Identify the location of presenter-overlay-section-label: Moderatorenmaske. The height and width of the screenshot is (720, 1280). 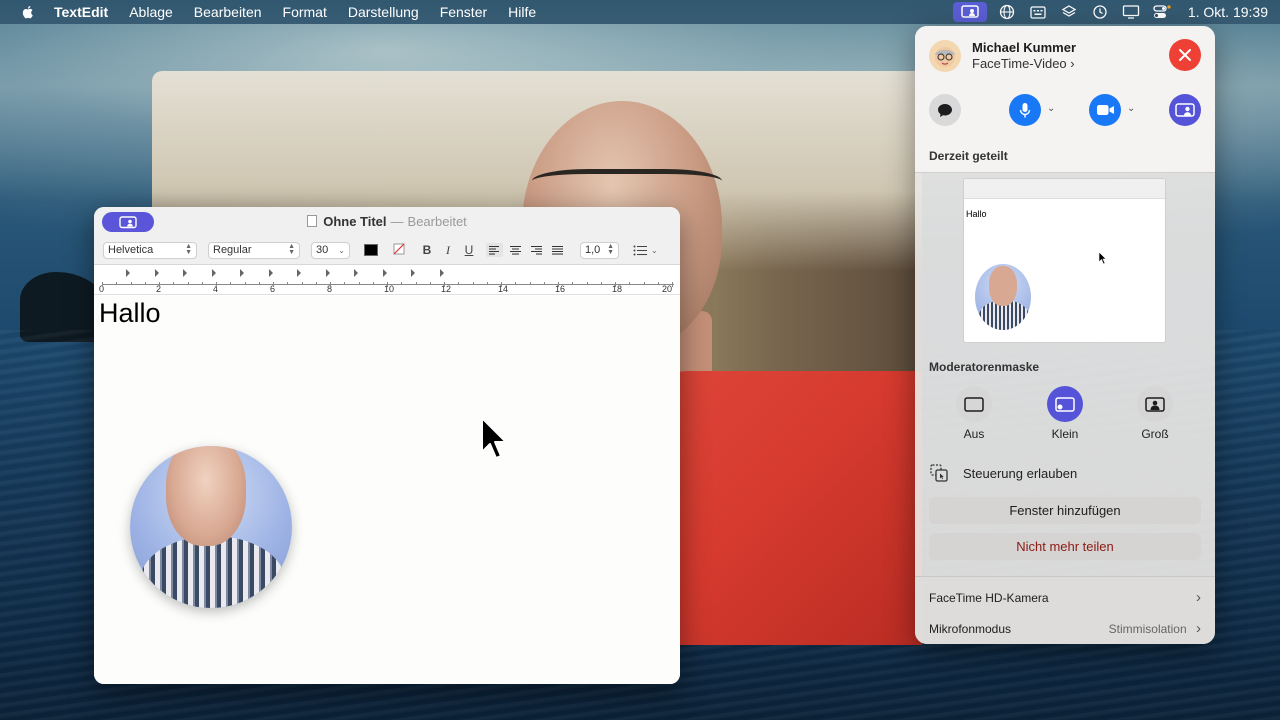
(984, 367).